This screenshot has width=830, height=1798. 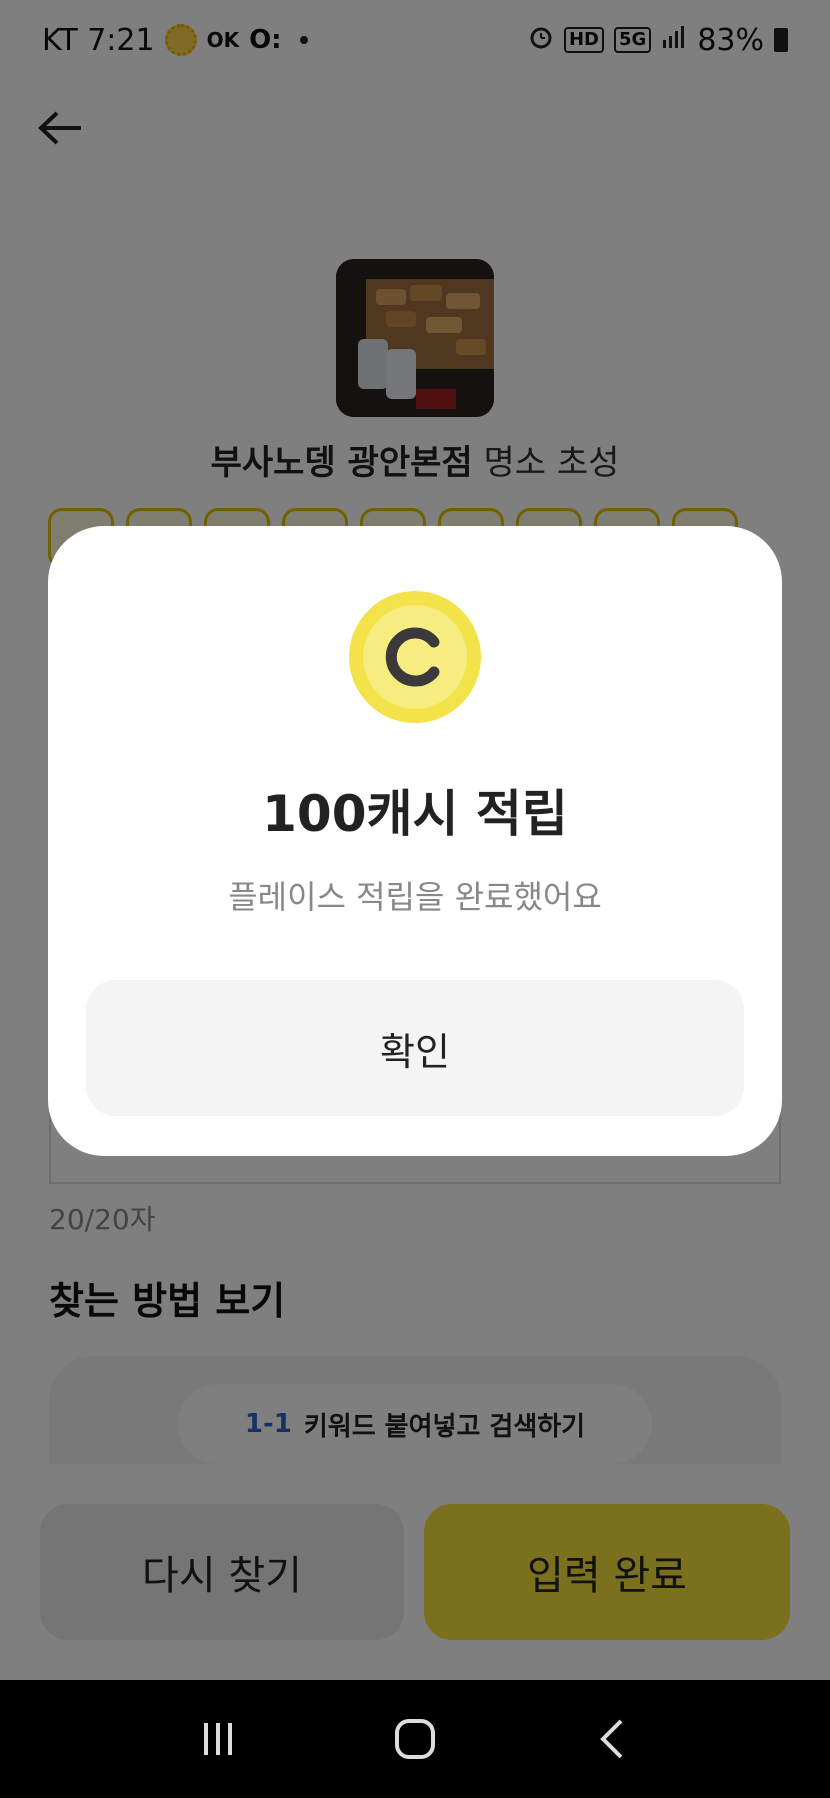 I want to click on modal-title: 100캐시 적립, so click(x=415, y=814).